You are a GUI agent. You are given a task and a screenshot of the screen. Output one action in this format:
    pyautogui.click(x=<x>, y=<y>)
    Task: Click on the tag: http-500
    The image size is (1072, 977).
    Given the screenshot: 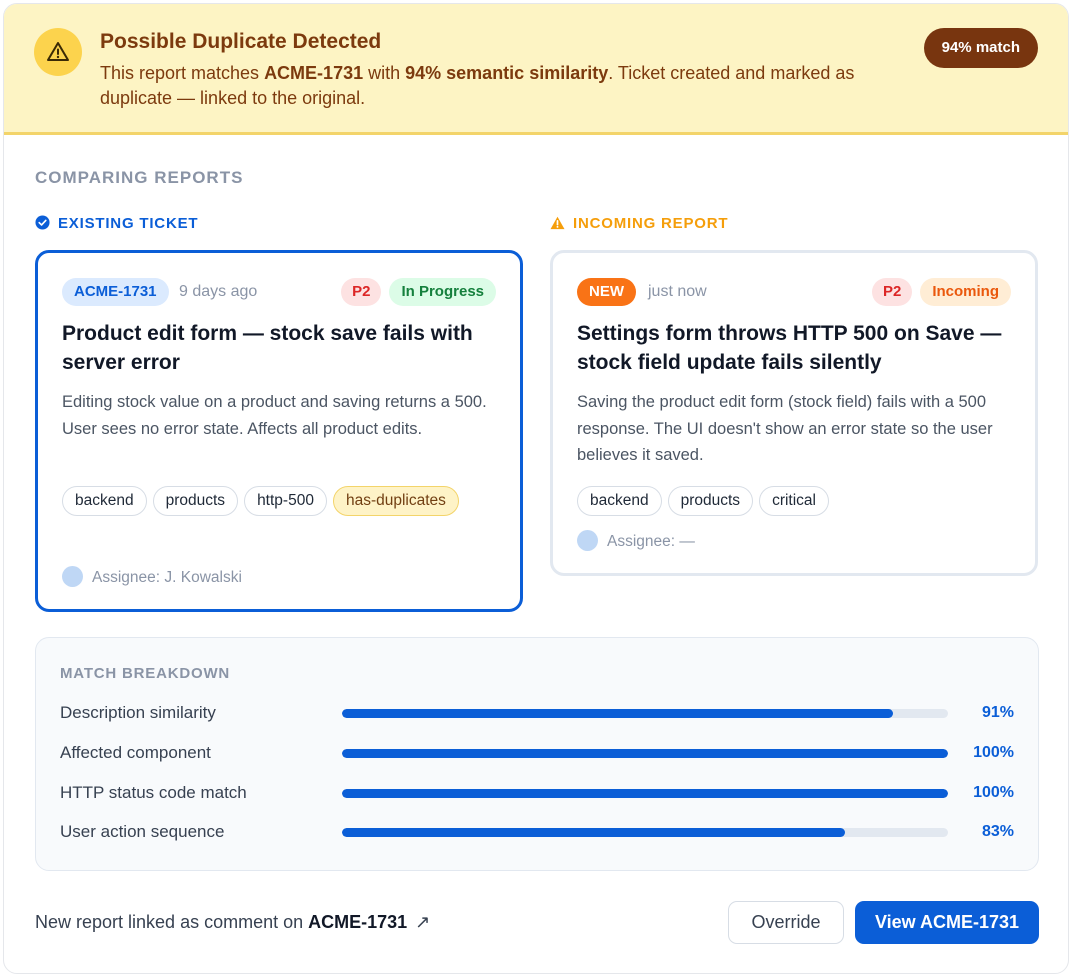 What is the action you would take?
    pyautogui.click(x=285, y=501)
    